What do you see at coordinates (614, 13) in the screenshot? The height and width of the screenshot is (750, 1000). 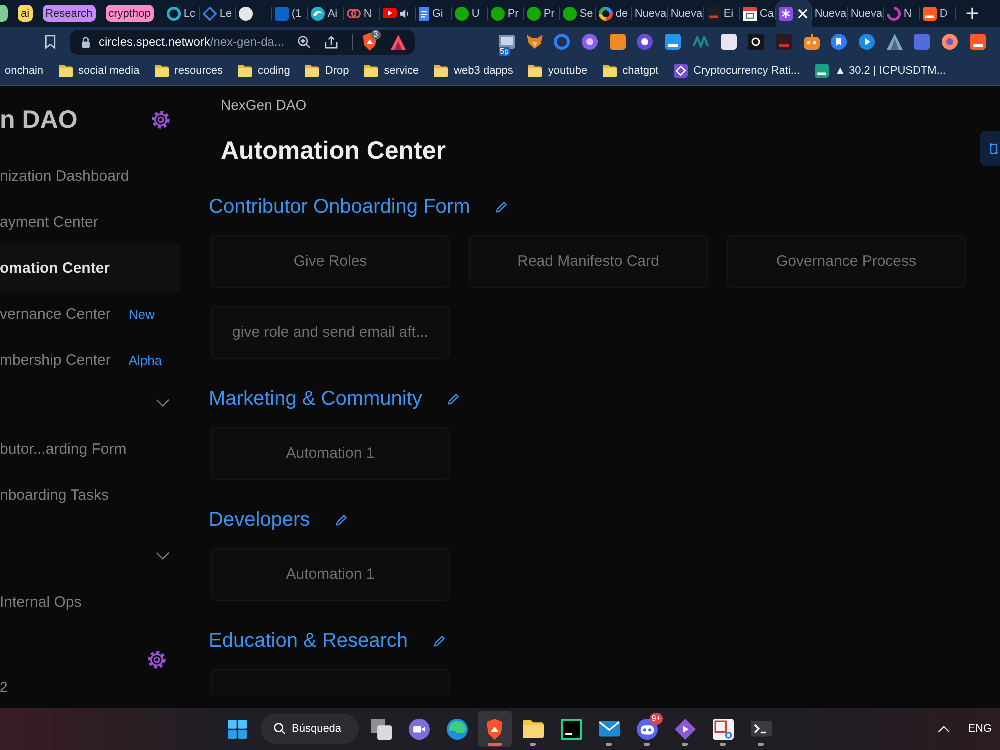 I see `browser-tab: de` at bounding box center [614, 13].